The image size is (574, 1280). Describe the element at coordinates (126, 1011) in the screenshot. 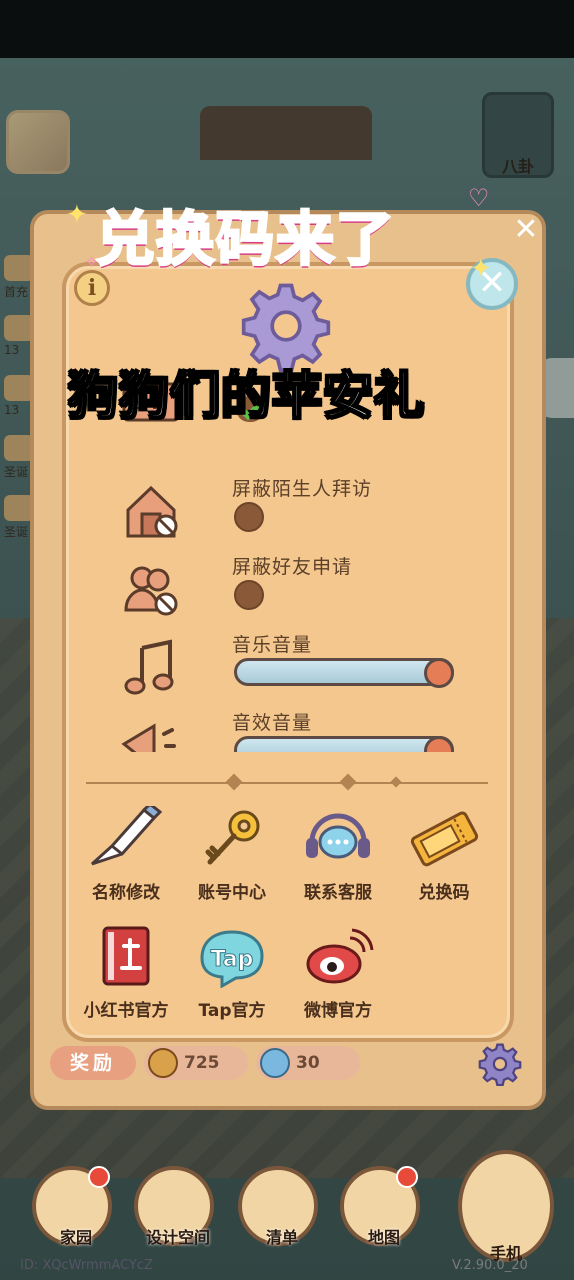

I see `xiaohongshu-label: 小红书官方` at that location.